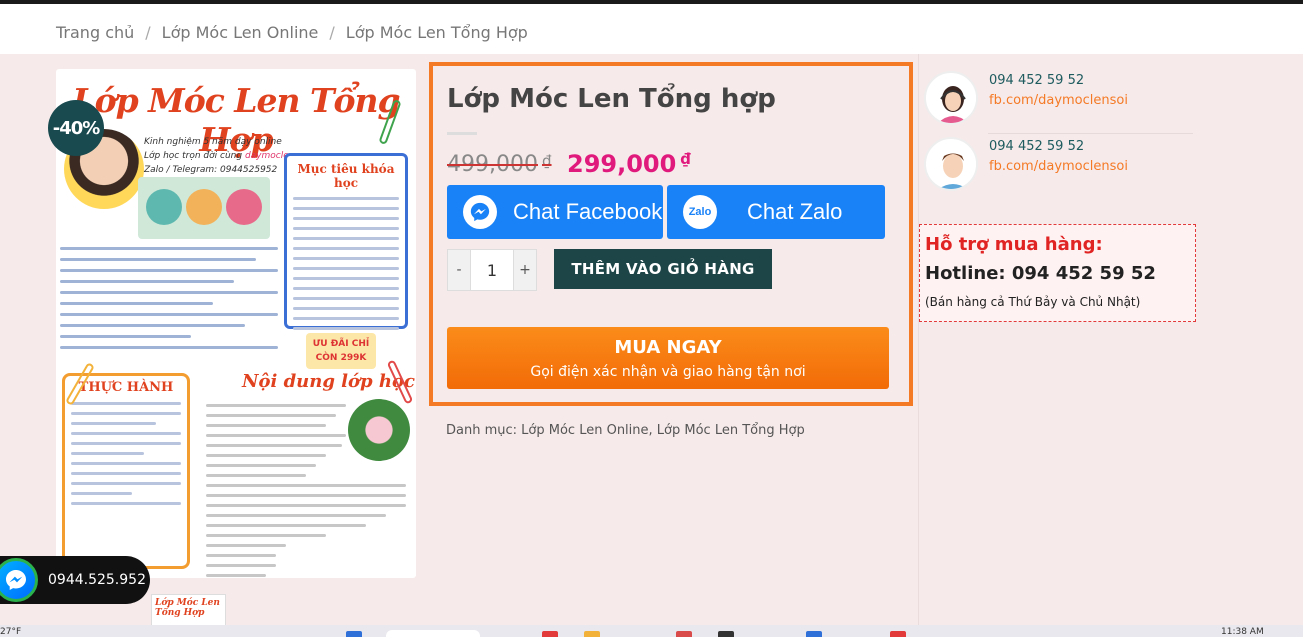 The image size is (1303, 637). What do you see at coordinates (95, 32) in the screenshot?
I see `breadcrumb-home: Trang chủ` at bounding box center [95, 32].